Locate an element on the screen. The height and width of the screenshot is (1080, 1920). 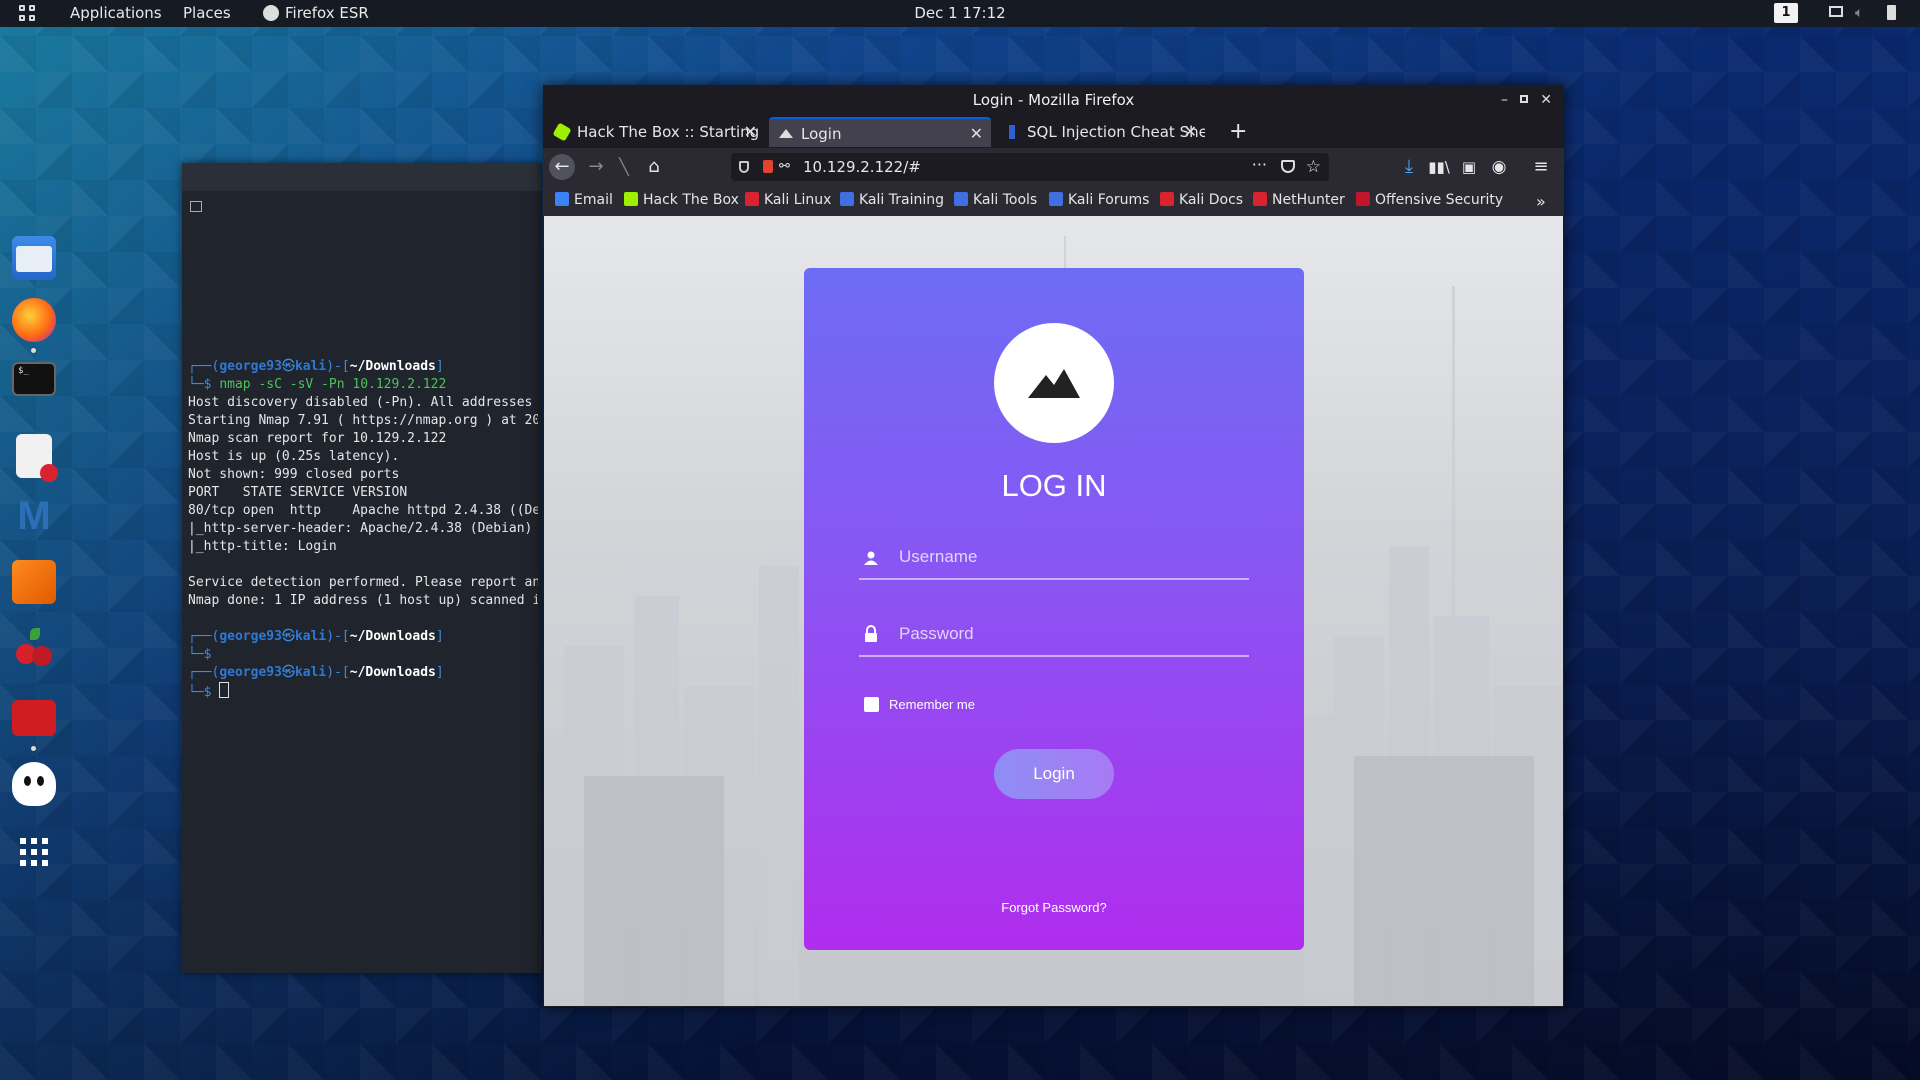
logo-badge is located at coordinates (1054, 383).